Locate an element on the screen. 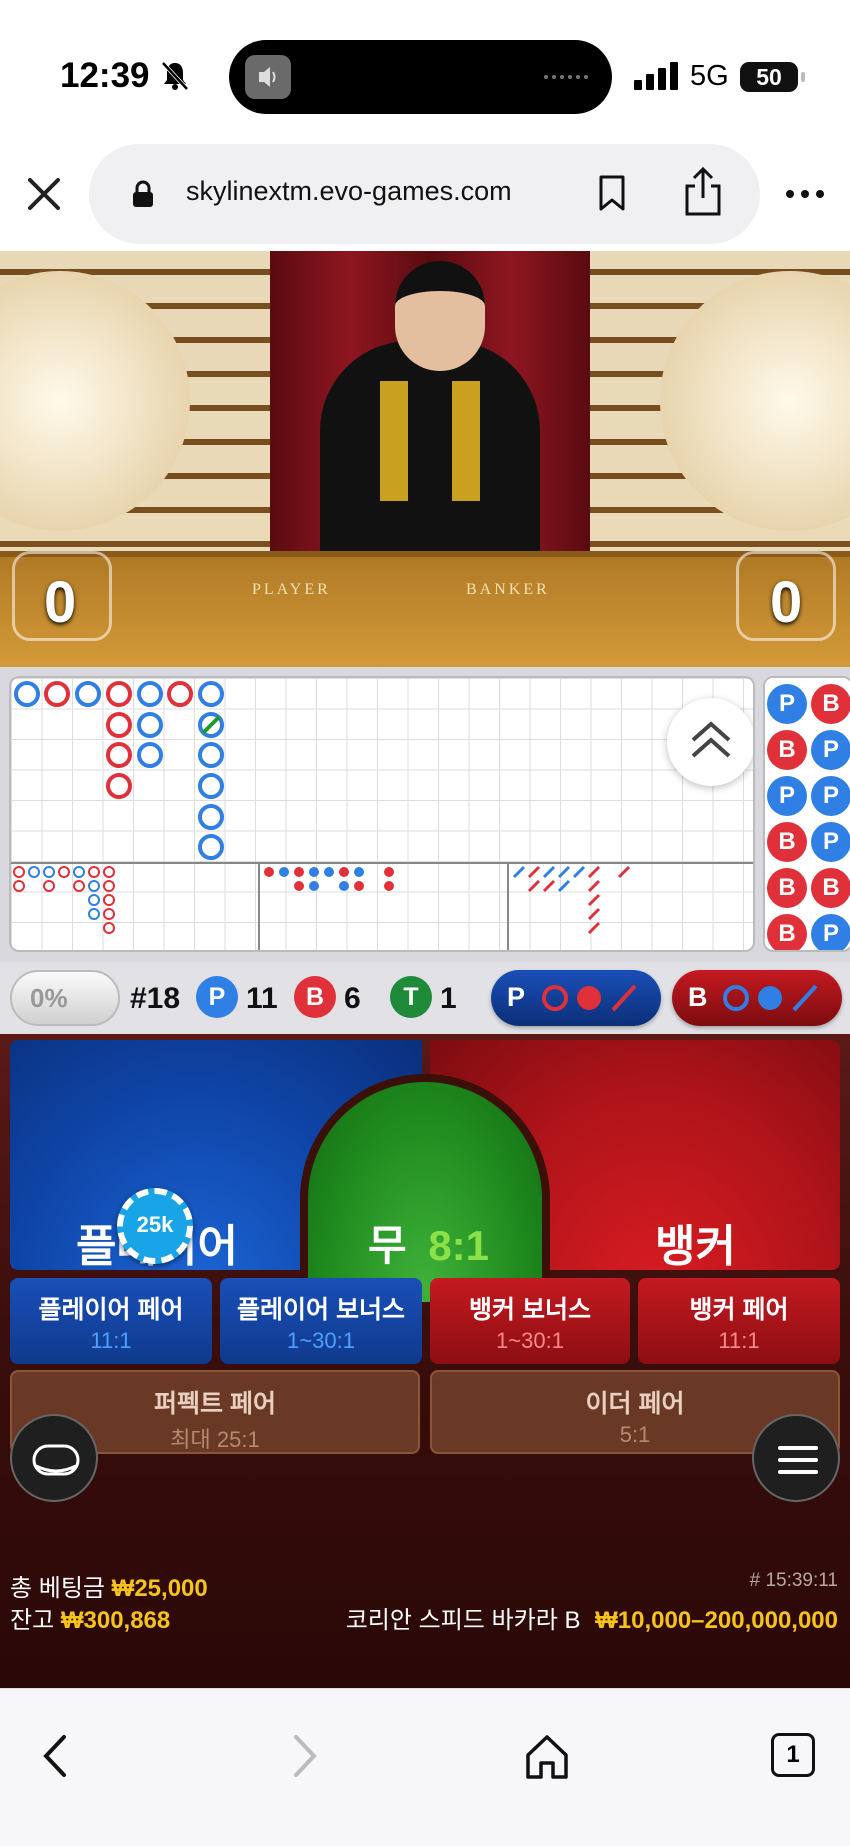  battery-icon: 50 is located at coordinates (772, 77).